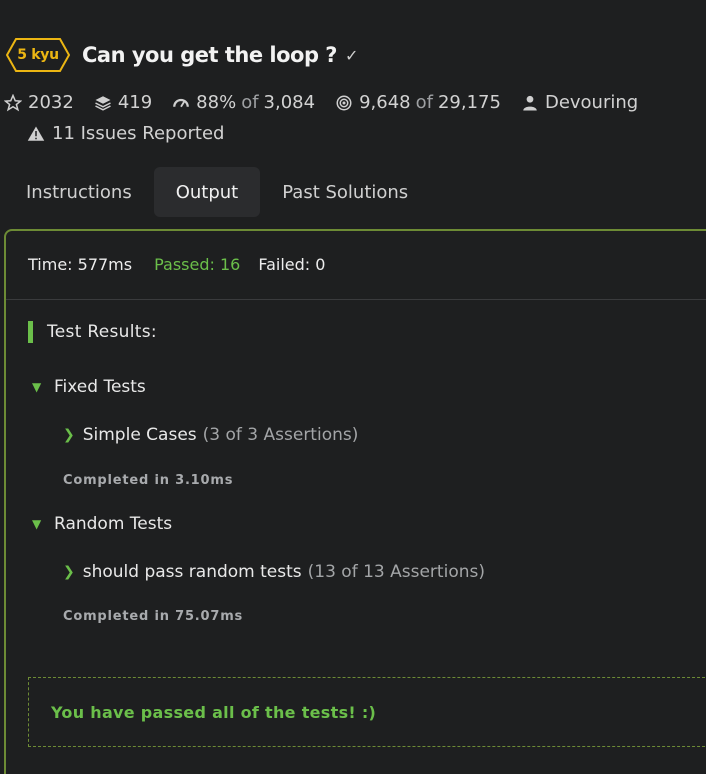 The image size is (706, 774). What do you see at coordinates (396, 572) in the screenshot?
I see `assertion-count: (13 of 13 Assertions)` at bounding box center [396, 572].